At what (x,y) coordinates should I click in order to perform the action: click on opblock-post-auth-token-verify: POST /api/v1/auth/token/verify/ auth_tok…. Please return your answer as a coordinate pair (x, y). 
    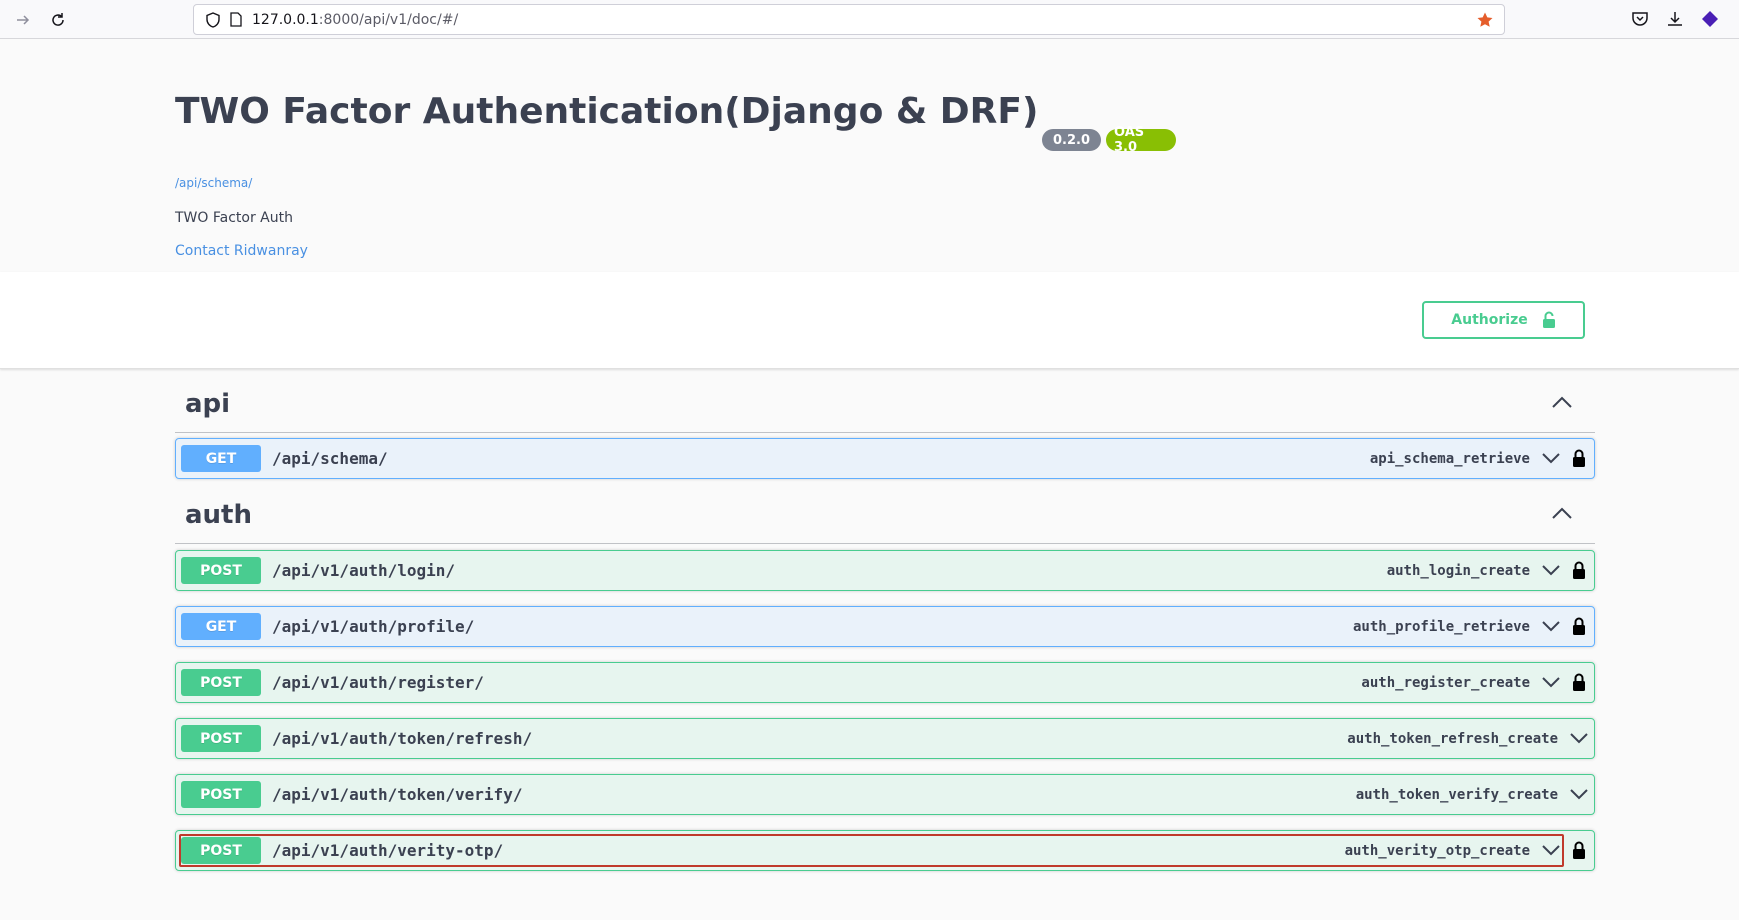
    Looking at the image, I should click on (885, 794).